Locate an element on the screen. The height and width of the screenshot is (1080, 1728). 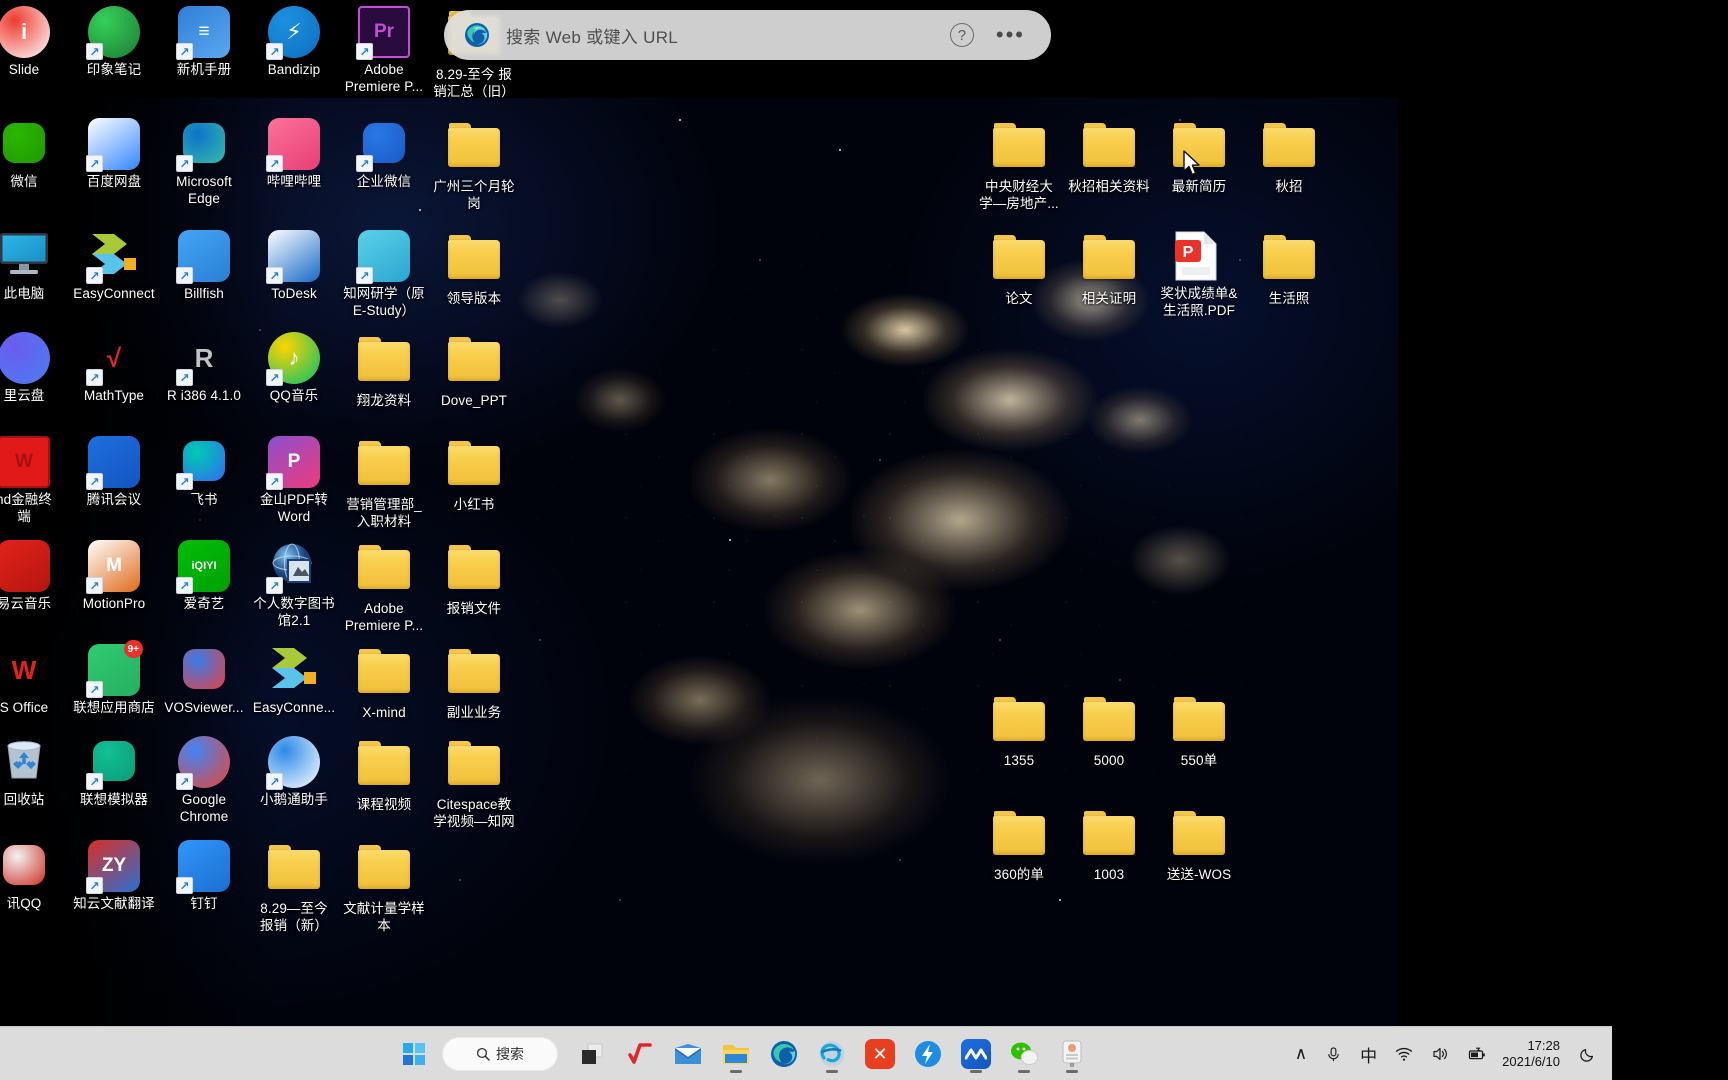
desktop-icon-app: ⚡Bandizip is located at coordinates (294, 42).